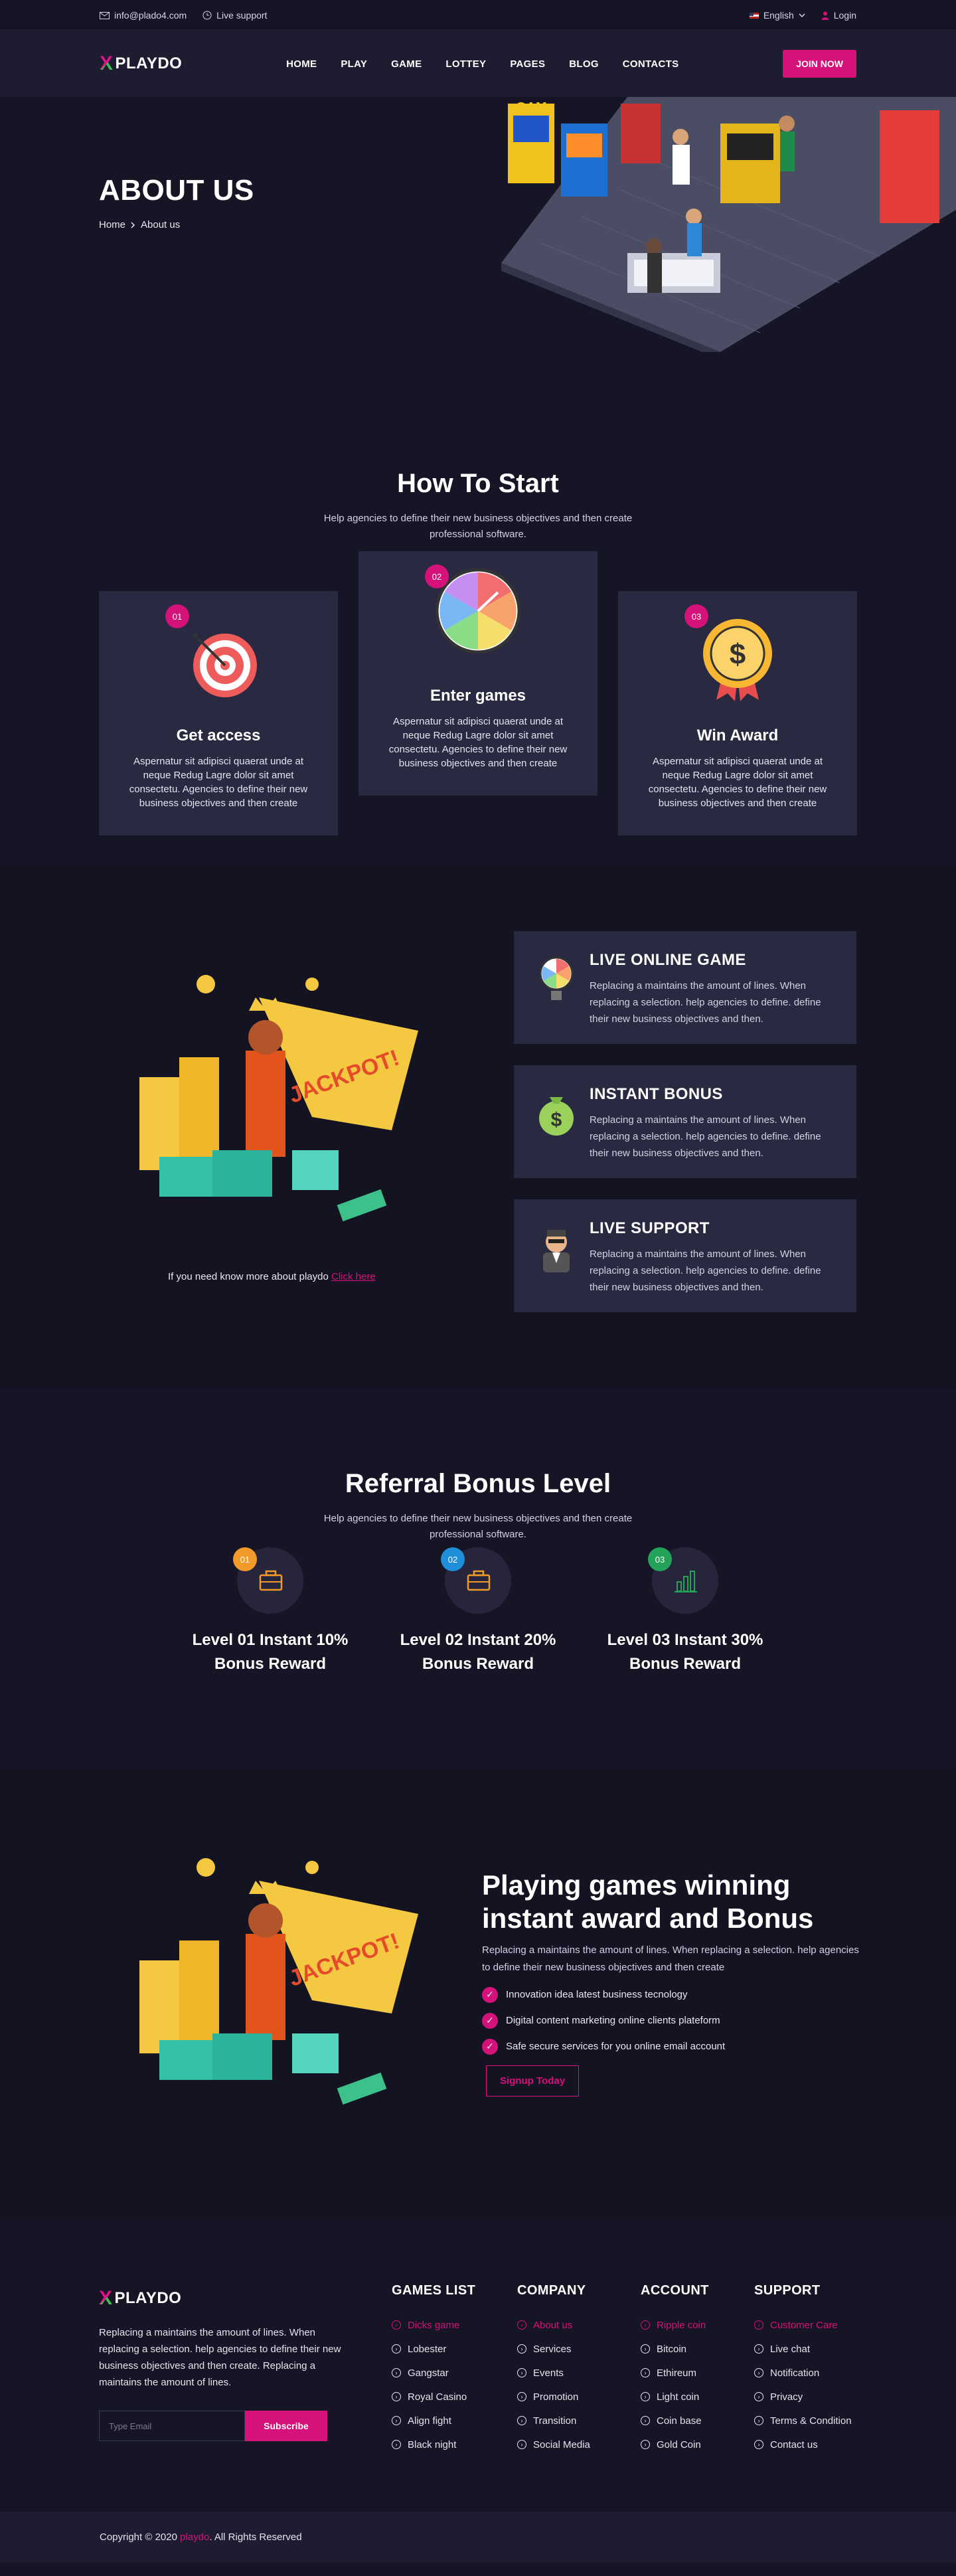 This screenshot has width=956, height=2576. Describe the element at coordinates (176, 190) in the screenshot. I see `page-title: ABOUT US` at that location.